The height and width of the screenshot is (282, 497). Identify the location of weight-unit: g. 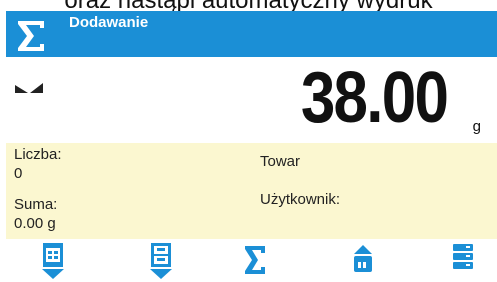
(476, 126).